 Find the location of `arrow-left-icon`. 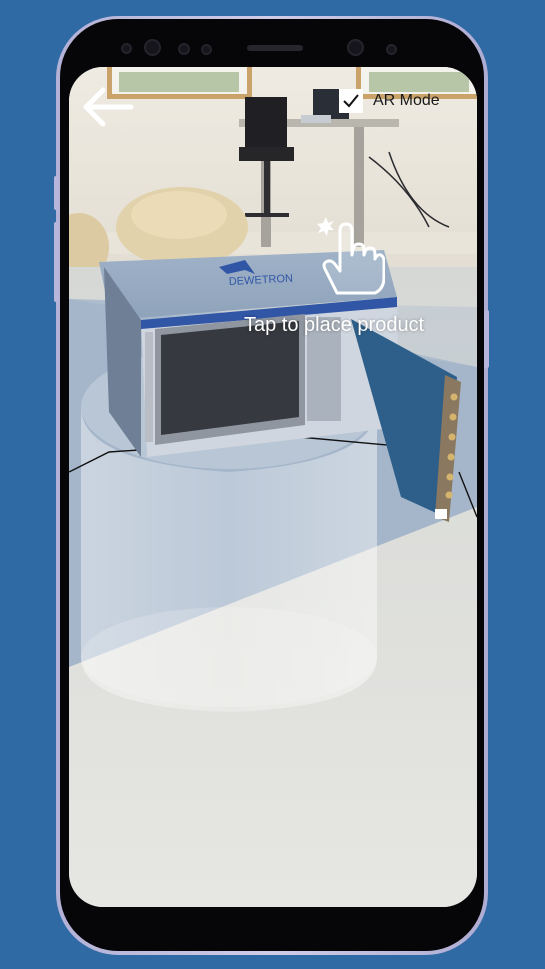

arrow-left-icon is located at coordinates (108, 107).